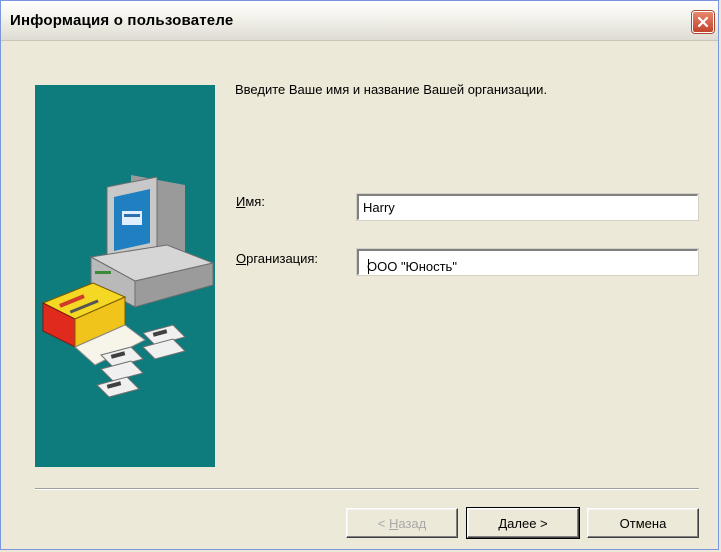 The width and height of the screenshot is (721, 552). I want to click on back-button: < Назад, so click(402, 523).